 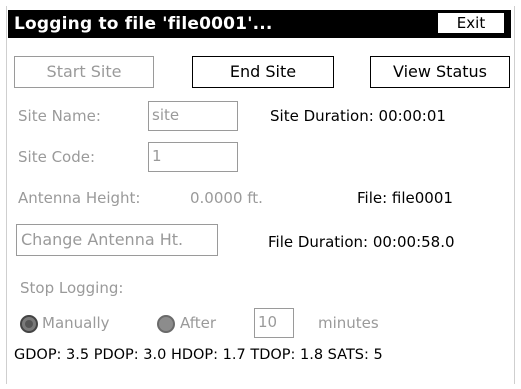 What do you see at coordinates (76, 323) in the screenshot?
I see `manually-label: Manually` at bounding box center [76, 323].